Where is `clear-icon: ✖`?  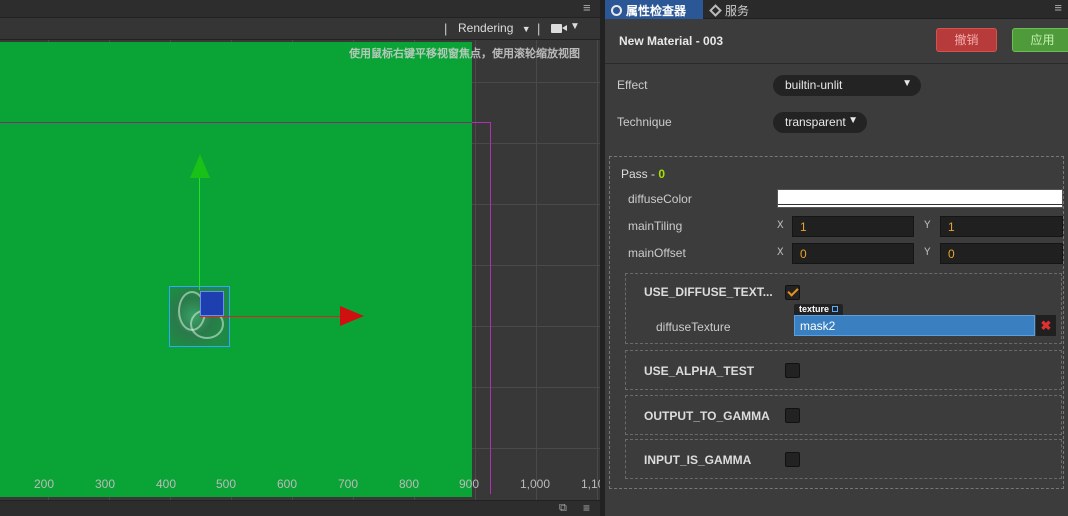 clear-icon: ✖ is located at coordinates (1046, 325).